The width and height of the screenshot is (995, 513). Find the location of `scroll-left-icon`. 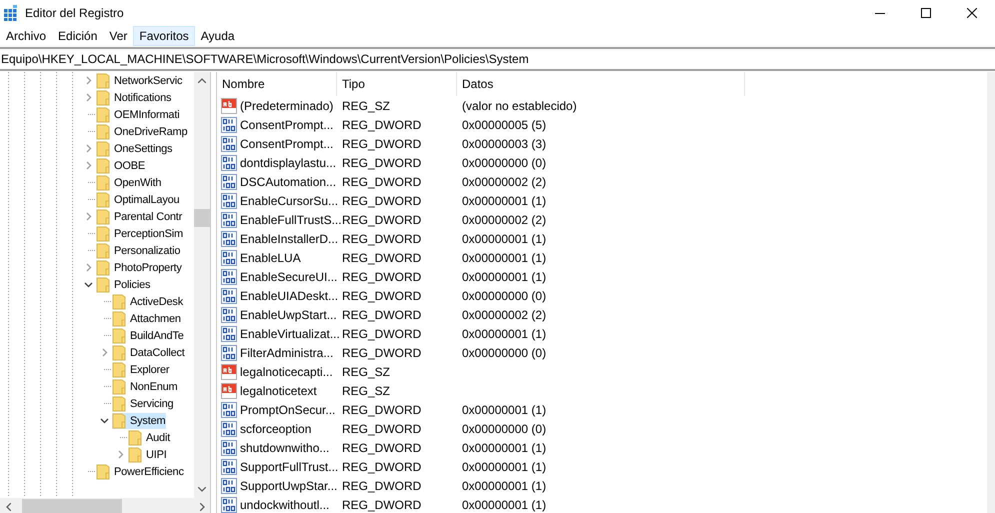

scroll-left-icon is located at coordinates (8, 506).